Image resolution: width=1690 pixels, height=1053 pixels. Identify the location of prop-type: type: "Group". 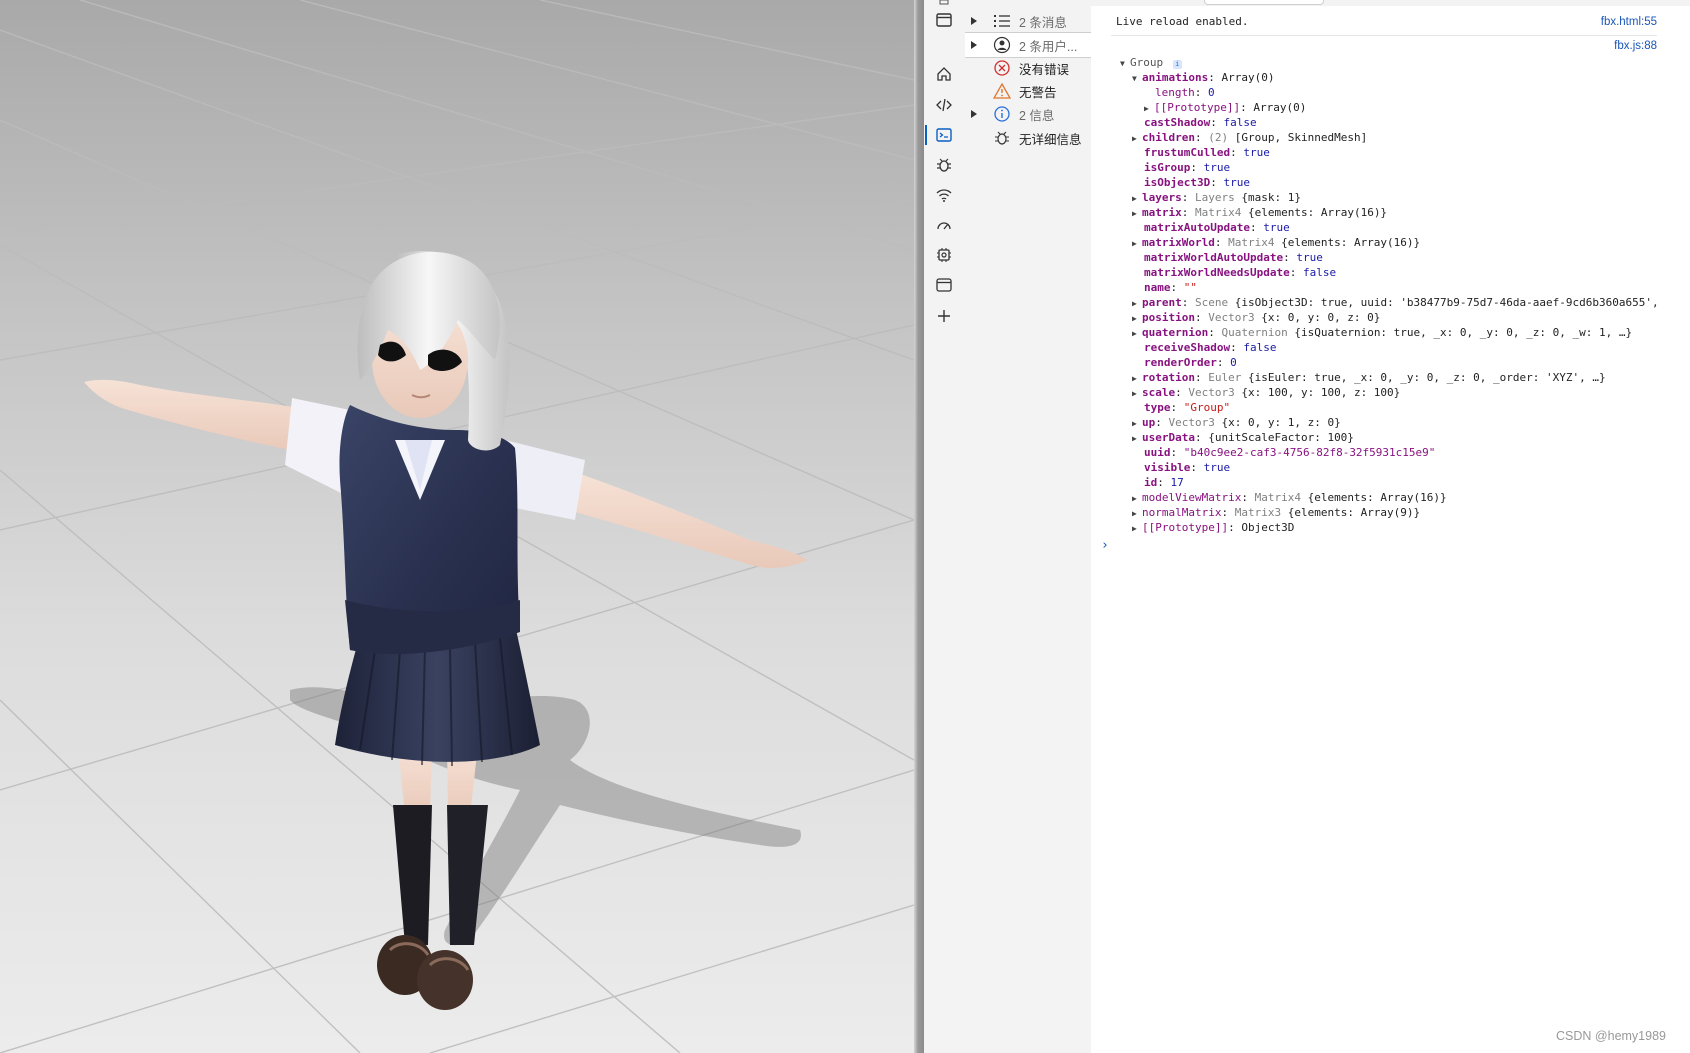
(1187, 407).